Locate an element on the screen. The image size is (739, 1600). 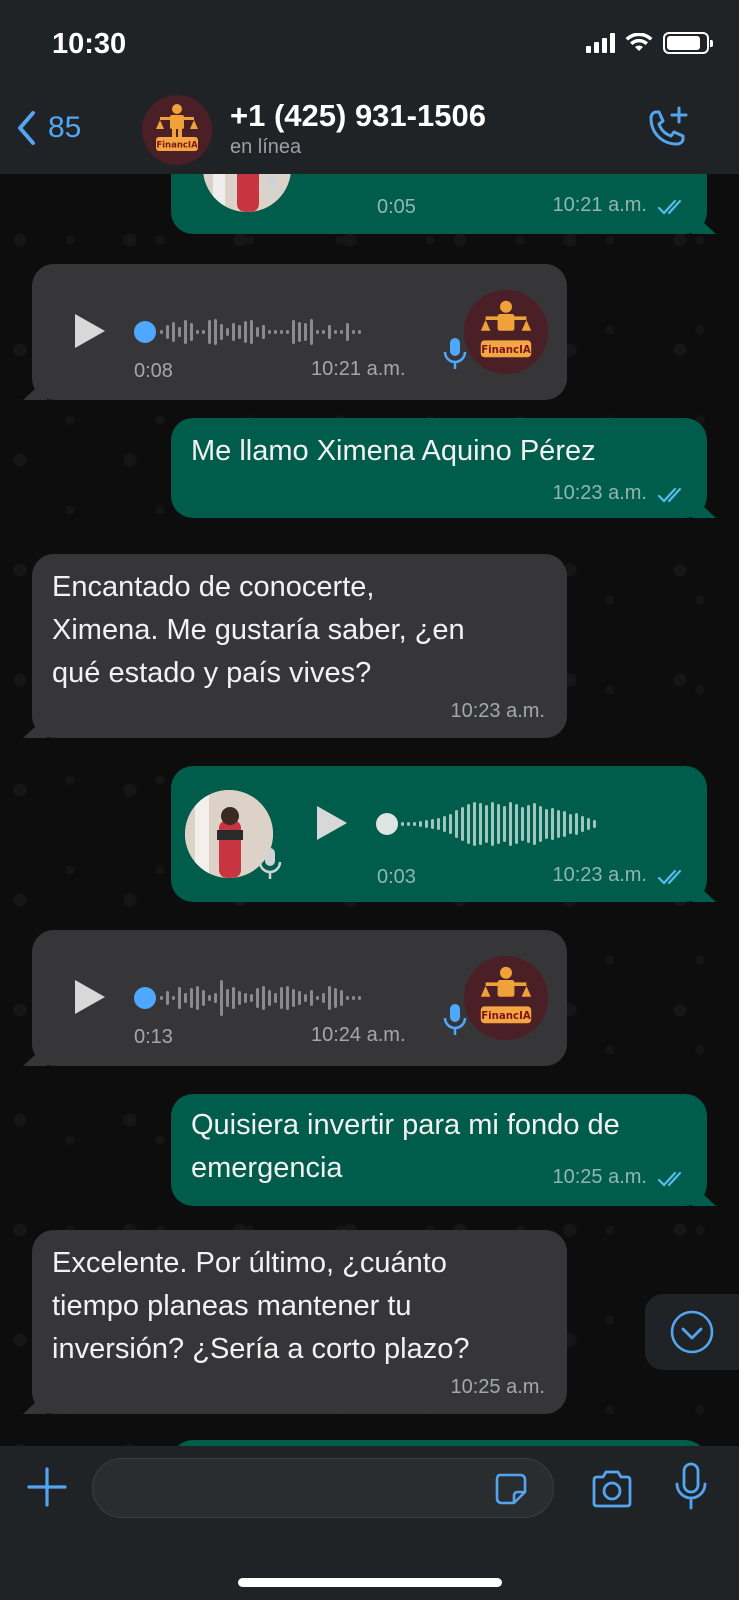
message-voice-incoming: 0:13 10:24 a.m. FinancIA is located at coordinates (299, 998).